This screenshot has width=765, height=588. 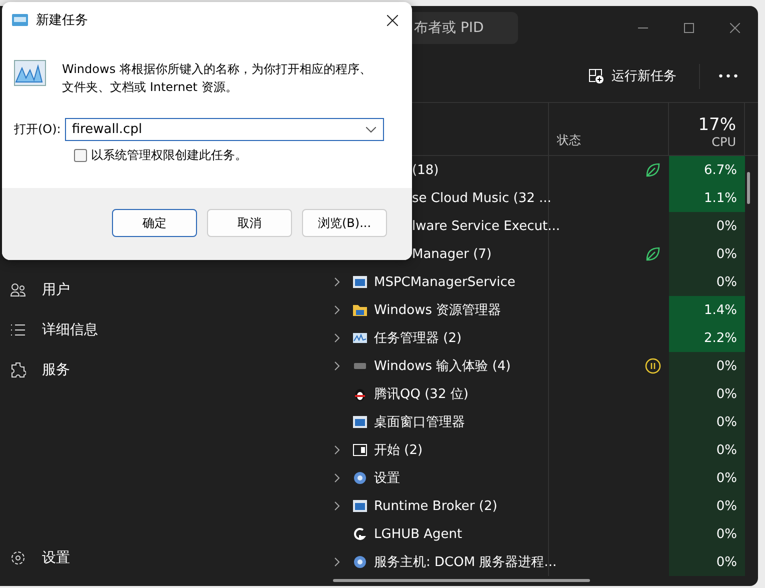 What do you see at coordinates (80, 155) in the screenshot?
I see `checkbox` at bounding box center [80, 155].